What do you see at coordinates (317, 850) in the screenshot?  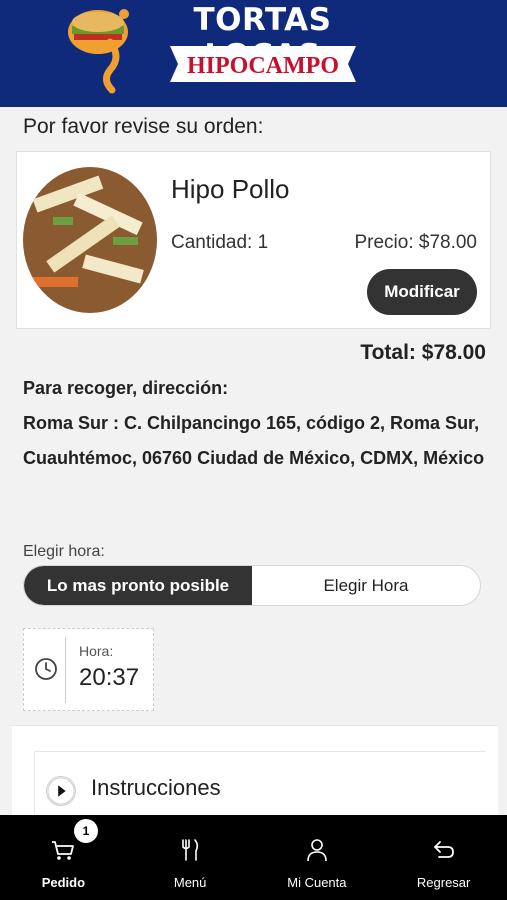 I see `user-icon` at bounding box center [317, 850].